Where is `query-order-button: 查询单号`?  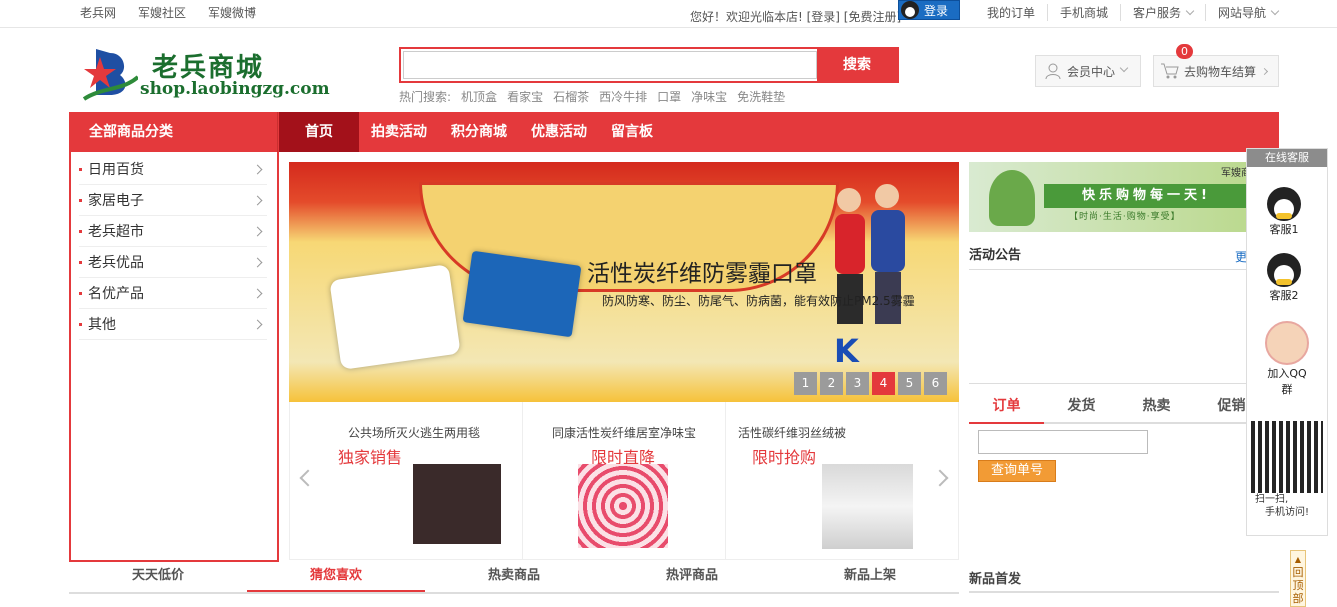 query-order-button: 查询单号 is located at coordinates (1017, 471).